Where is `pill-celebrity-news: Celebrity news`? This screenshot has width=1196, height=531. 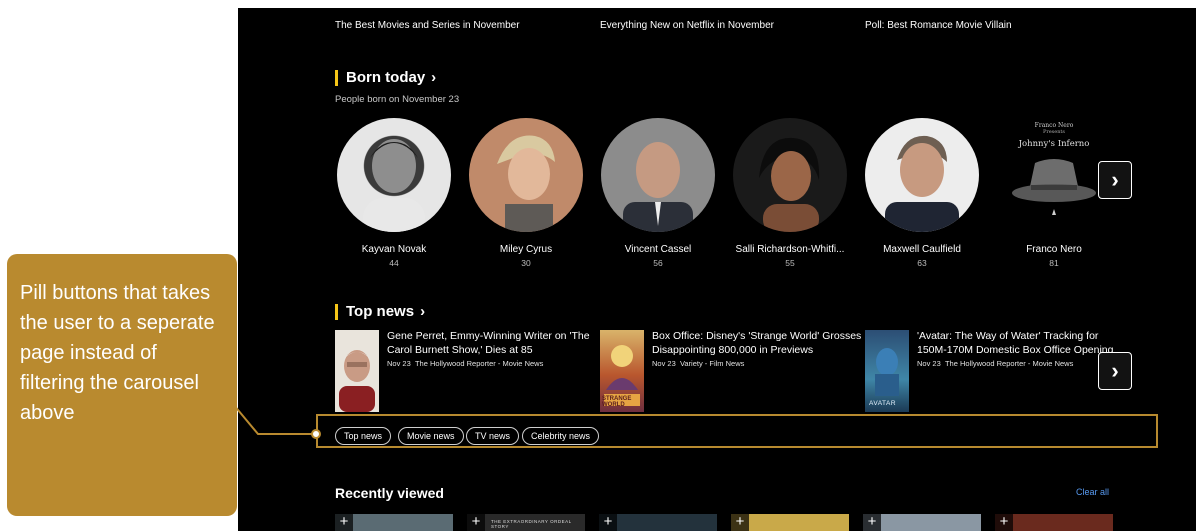
pill-celebrity-news: Celebrity news is located at coordinates (561, 436).